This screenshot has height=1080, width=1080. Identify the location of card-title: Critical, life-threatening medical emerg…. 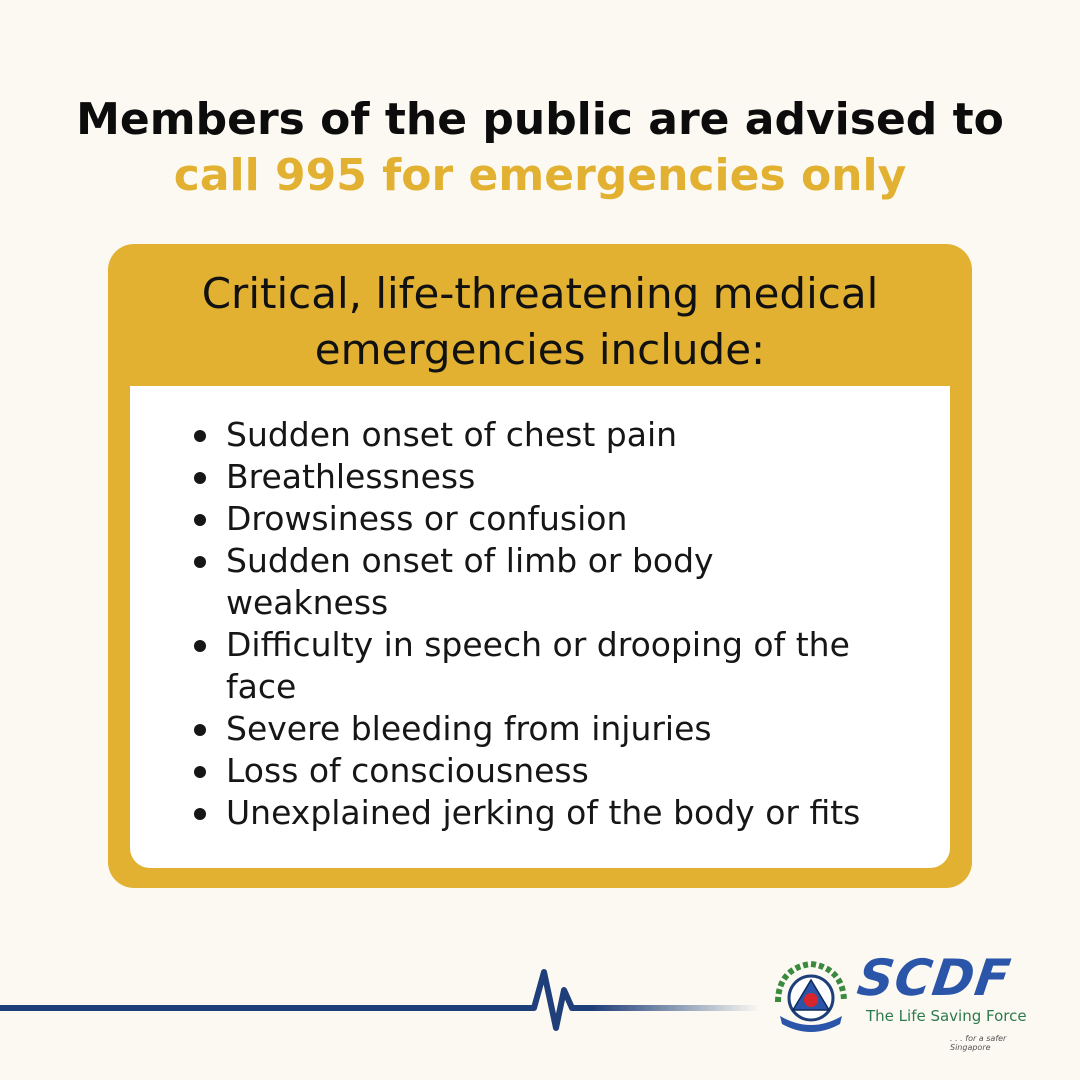
(540, 322).